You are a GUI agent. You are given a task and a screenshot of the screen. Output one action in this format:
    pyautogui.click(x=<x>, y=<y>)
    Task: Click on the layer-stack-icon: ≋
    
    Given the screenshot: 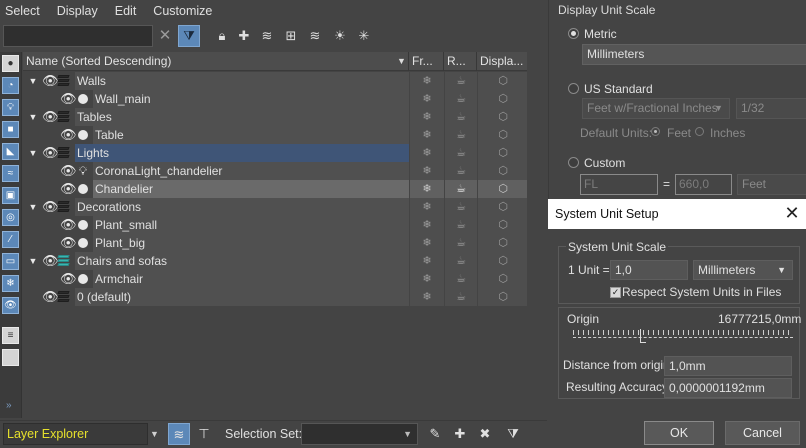 What is the action you would take?
    pyautogui.click(x=267, y=36)
    